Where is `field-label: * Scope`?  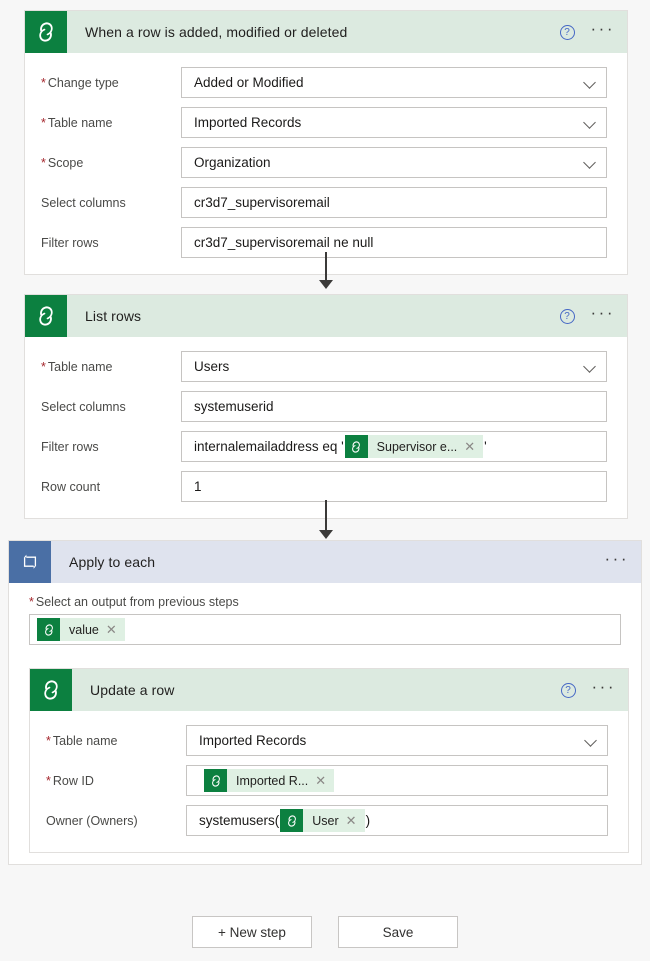
field-label: * Scope is located at coordinates (62, 162).